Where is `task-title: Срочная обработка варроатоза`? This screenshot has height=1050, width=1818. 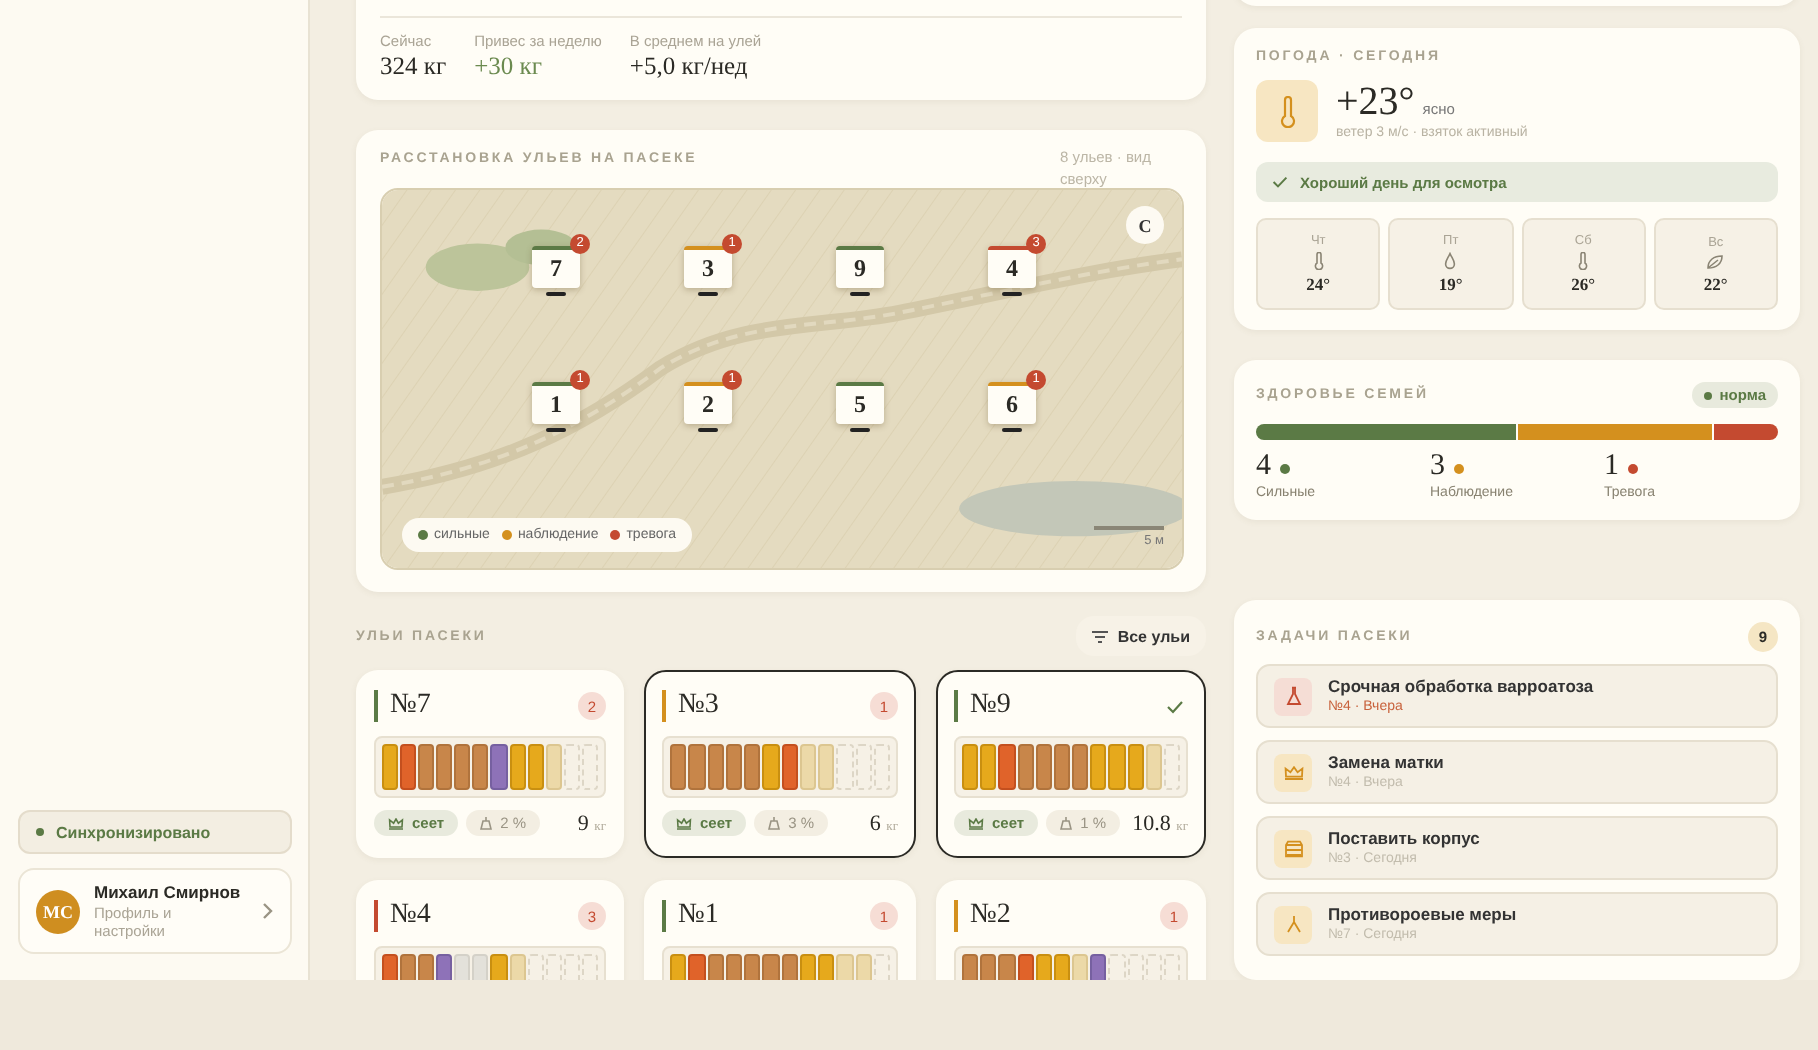
task-title: Срочная обработка варроатоза is located at coordinates (1461, 686).